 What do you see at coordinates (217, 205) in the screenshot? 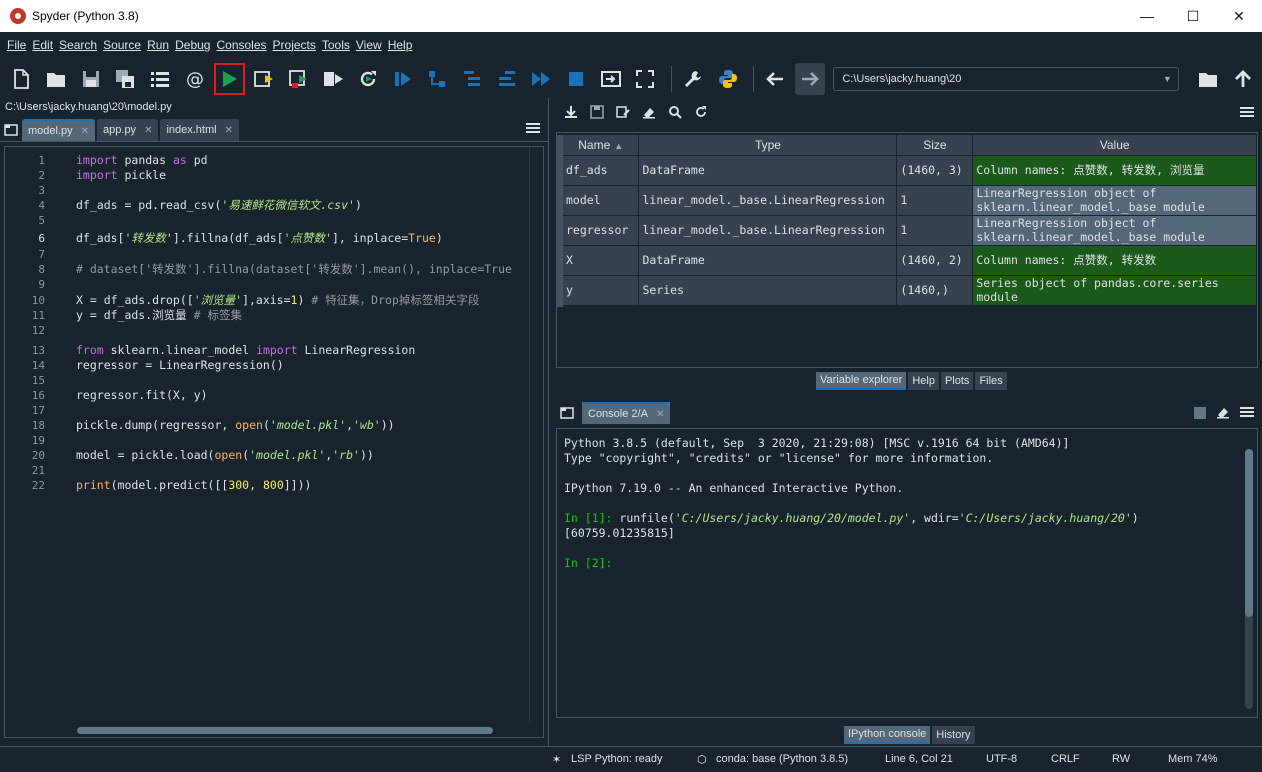
I see `code-line: df_ads = pd.read_csv('易速鲜花微信软文.csv')` at bounding box center [217, 205].